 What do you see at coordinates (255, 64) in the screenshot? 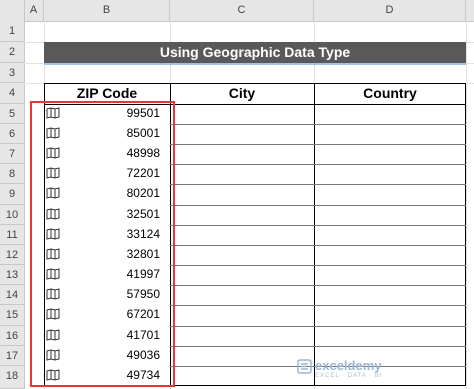
I see `title-underline` at bounding box center [255, 64].